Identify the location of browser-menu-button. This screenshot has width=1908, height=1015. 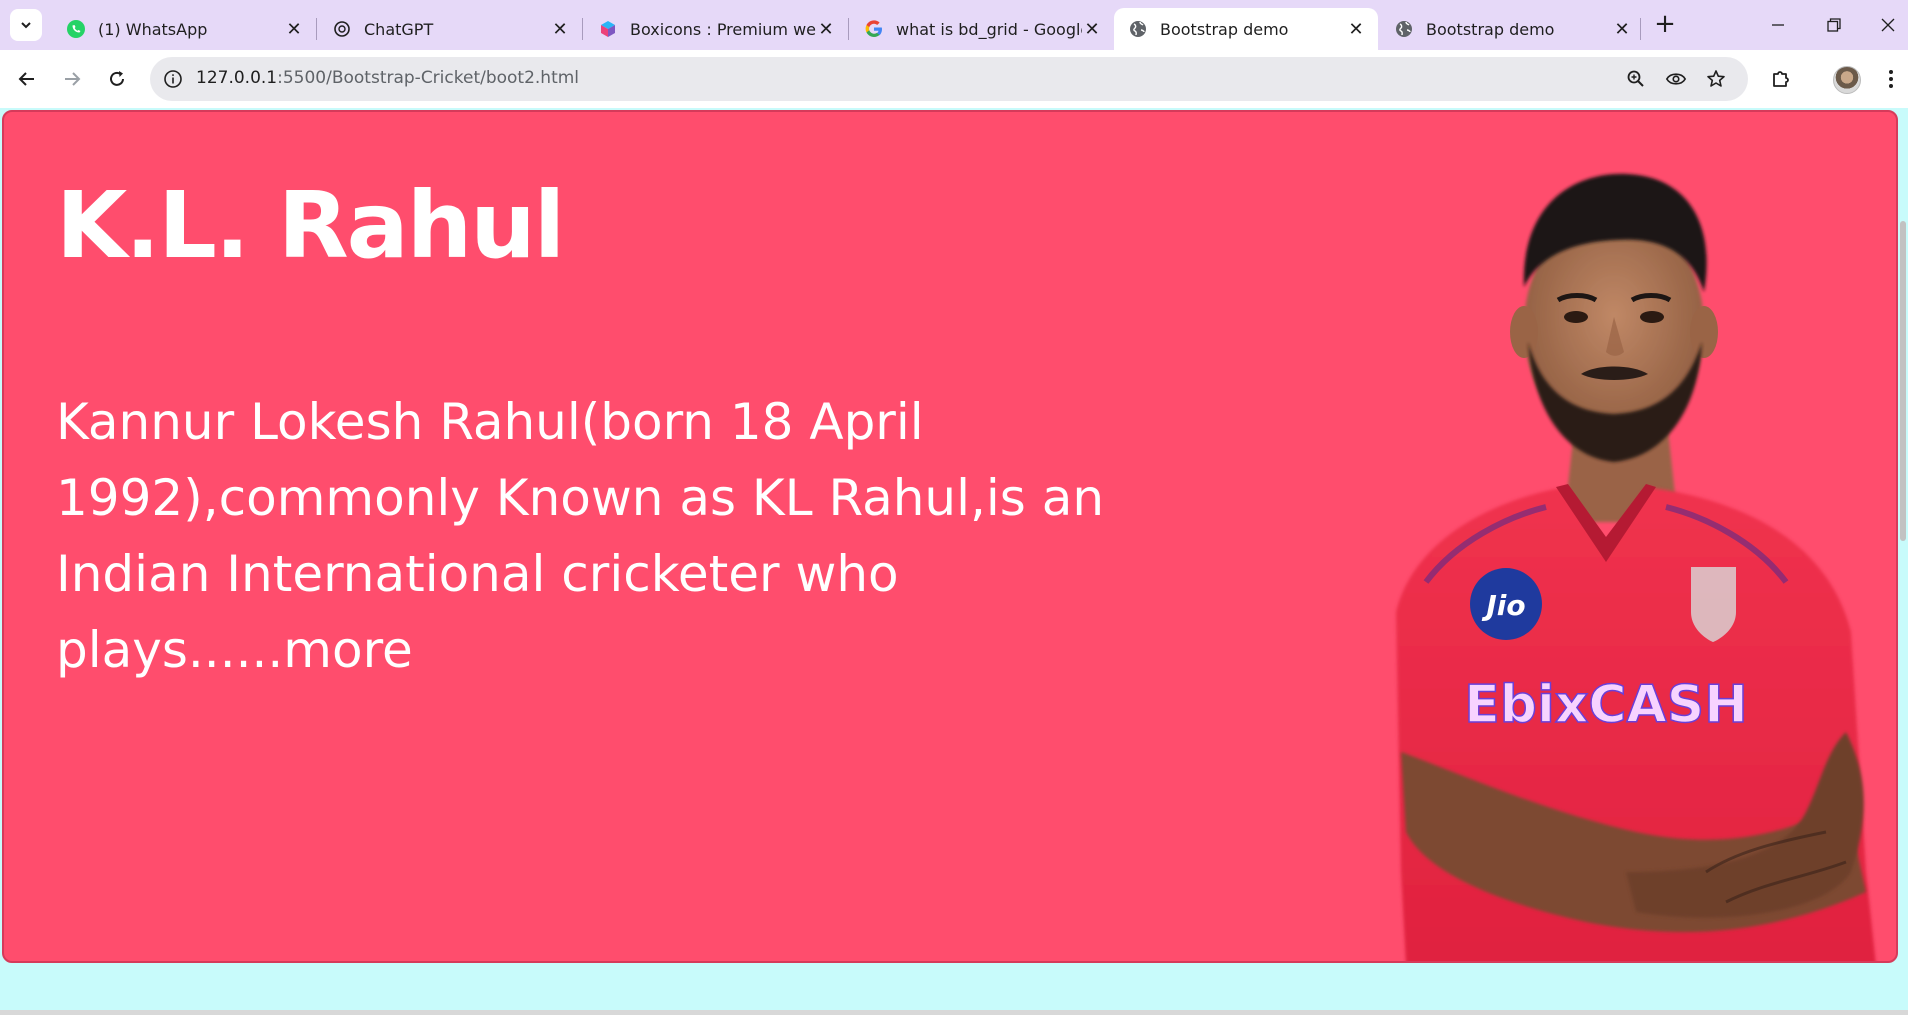
(1891, 79).